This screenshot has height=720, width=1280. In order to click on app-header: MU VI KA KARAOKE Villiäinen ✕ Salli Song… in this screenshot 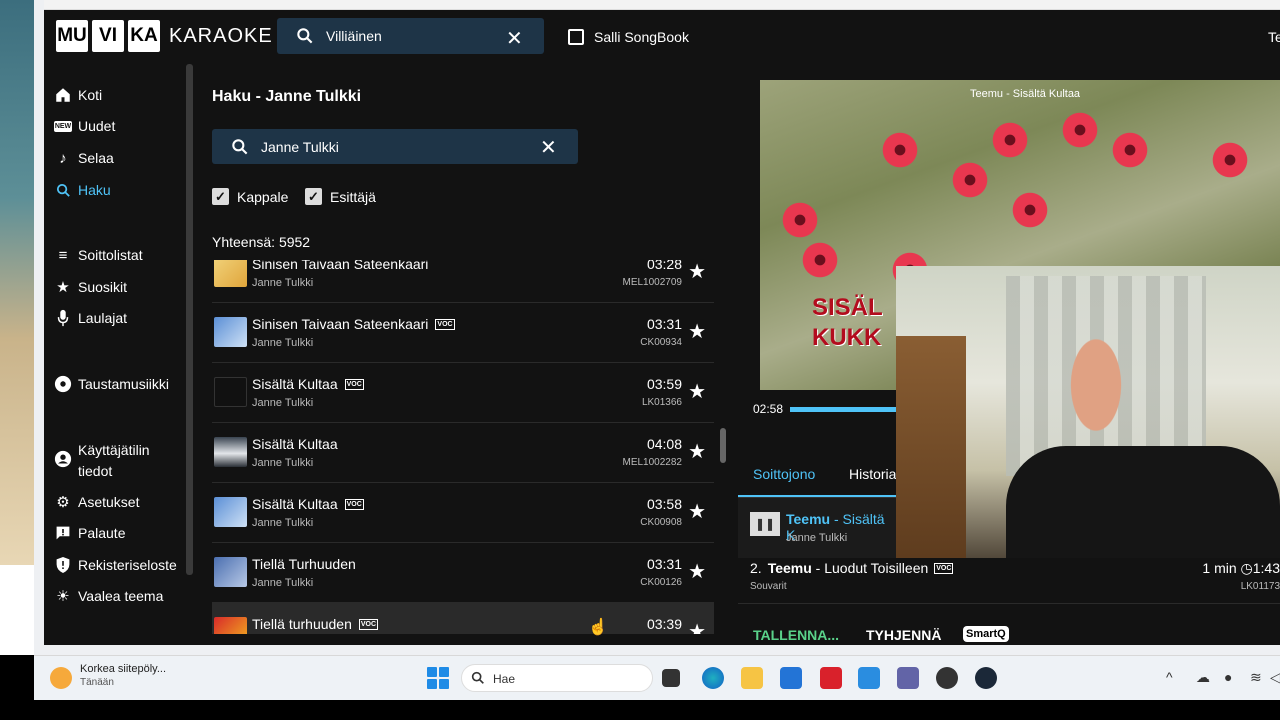, I will do `click(662, 37)`.